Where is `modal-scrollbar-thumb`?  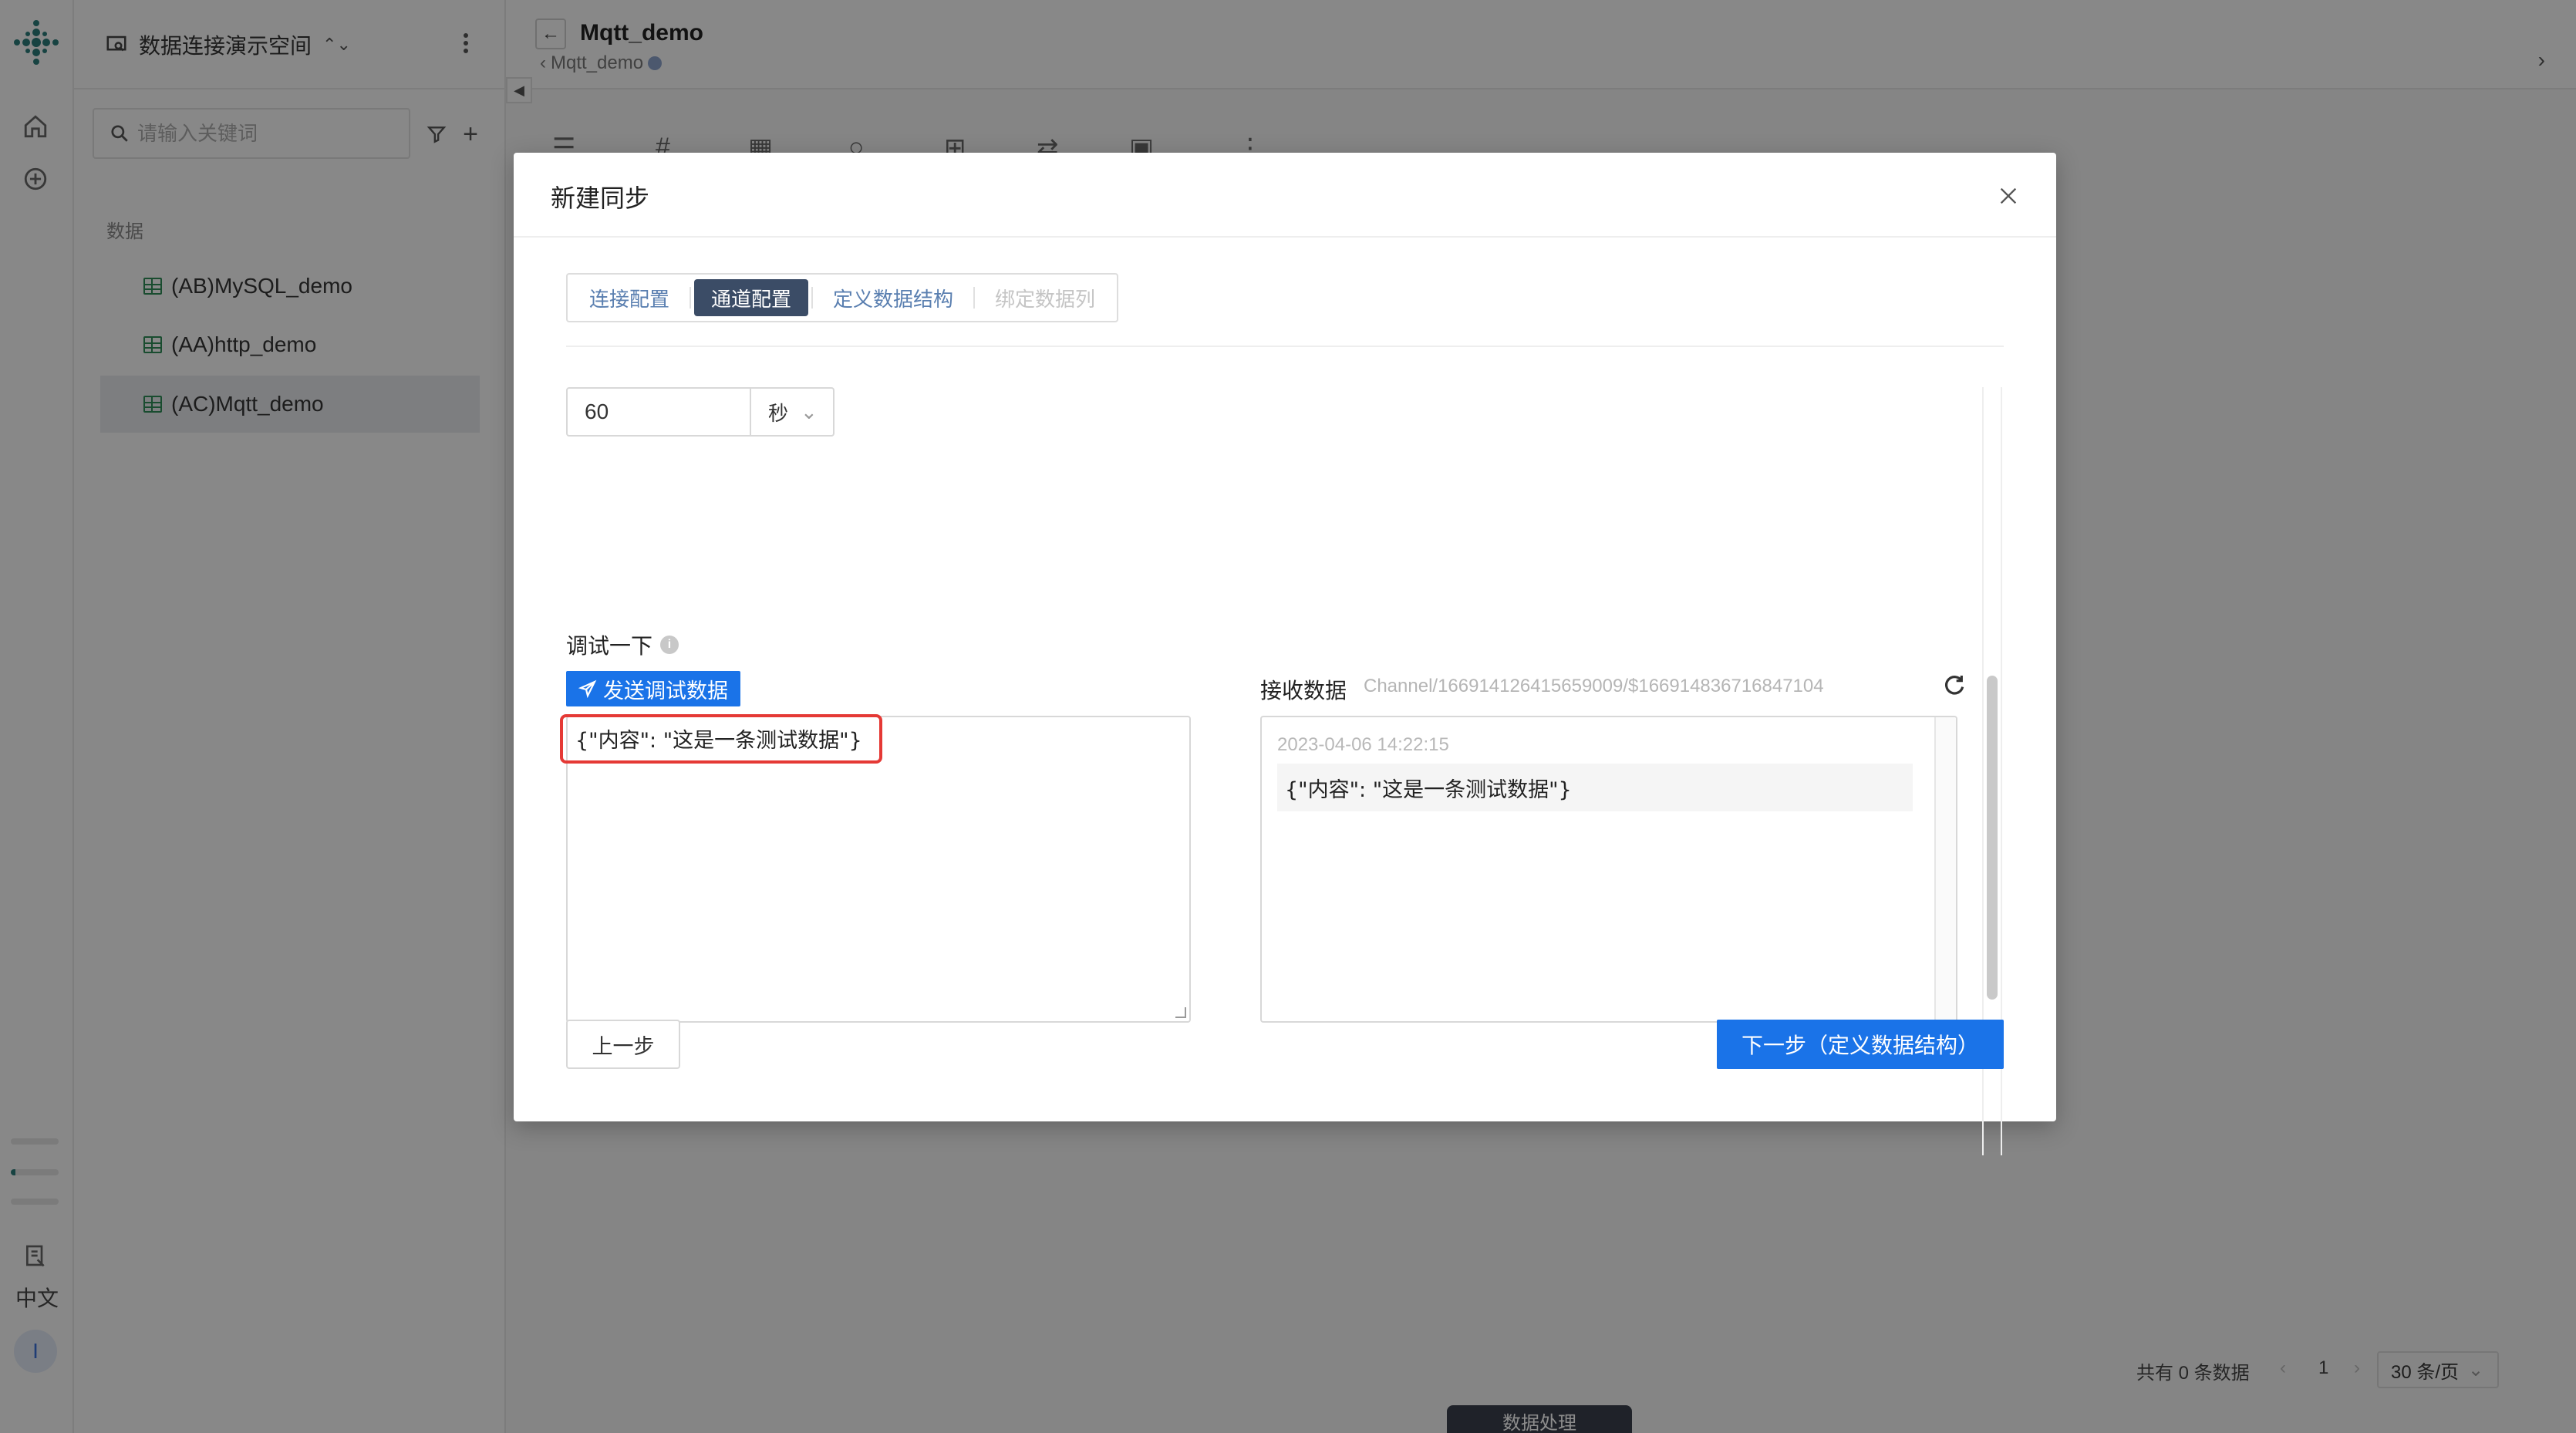
modal-scrollbar-thumb is located at coordinates (1992, 838).